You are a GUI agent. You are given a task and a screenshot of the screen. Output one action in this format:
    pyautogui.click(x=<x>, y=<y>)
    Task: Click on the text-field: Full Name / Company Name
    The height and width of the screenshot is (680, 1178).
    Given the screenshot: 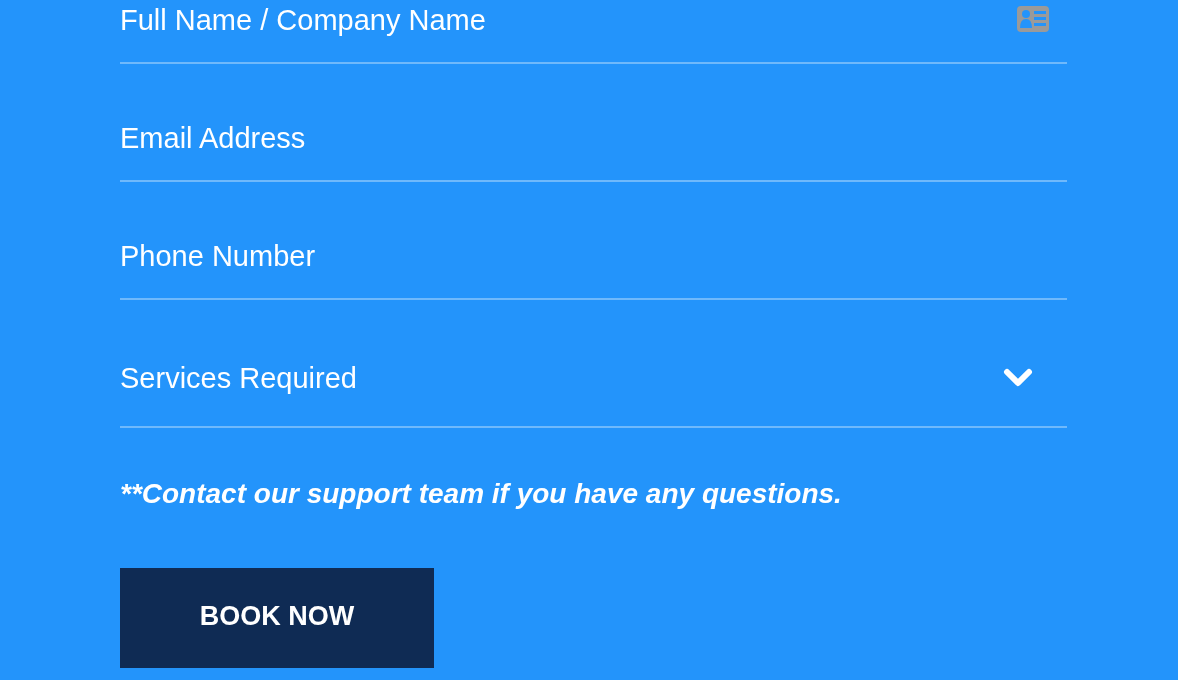 What is the action you would take?
    pyautogui.click(x=568, y=20)
    